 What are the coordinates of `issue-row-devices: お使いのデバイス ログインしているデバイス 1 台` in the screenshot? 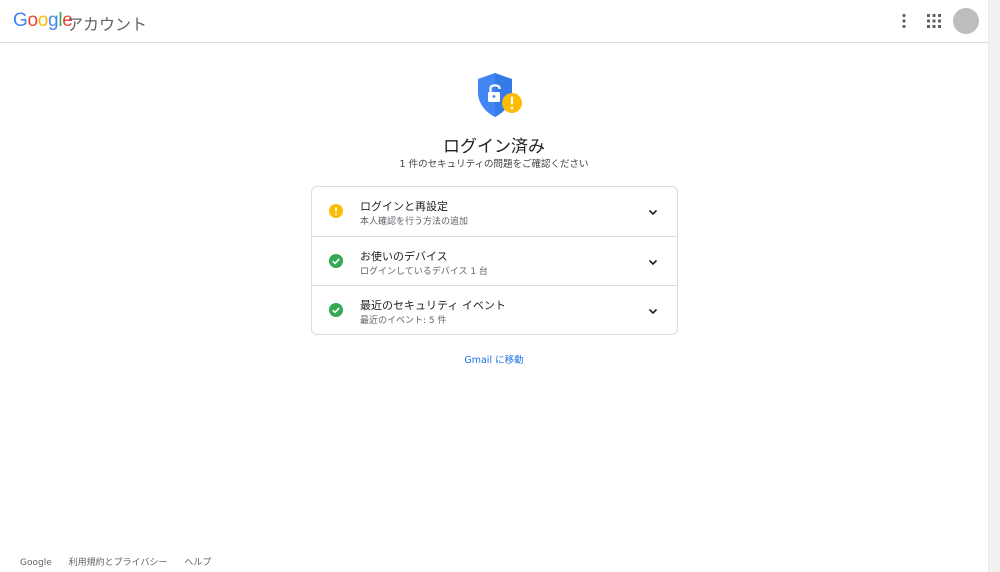 It's located at (494, 261).